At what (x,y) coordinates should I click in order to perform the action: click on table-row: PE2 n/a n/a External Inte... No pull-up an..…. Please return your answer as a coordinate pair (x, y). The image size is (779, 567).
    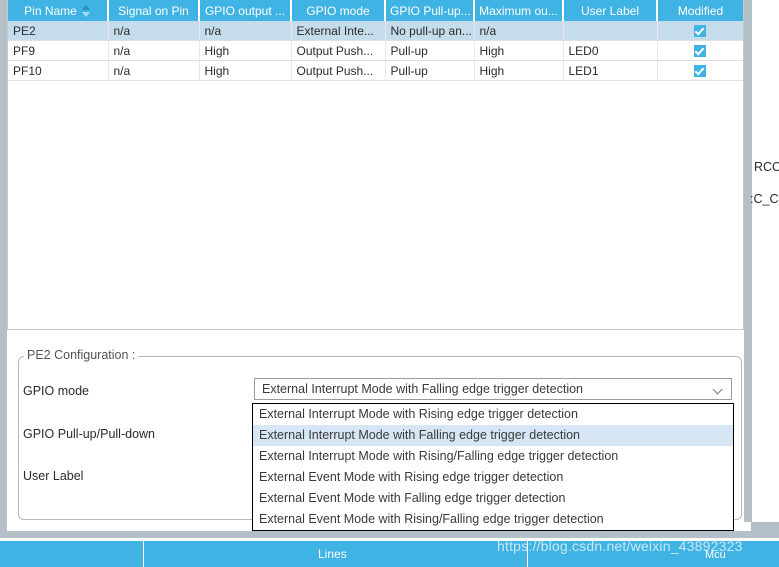
    Looking at the image, I should click on (375, 31).